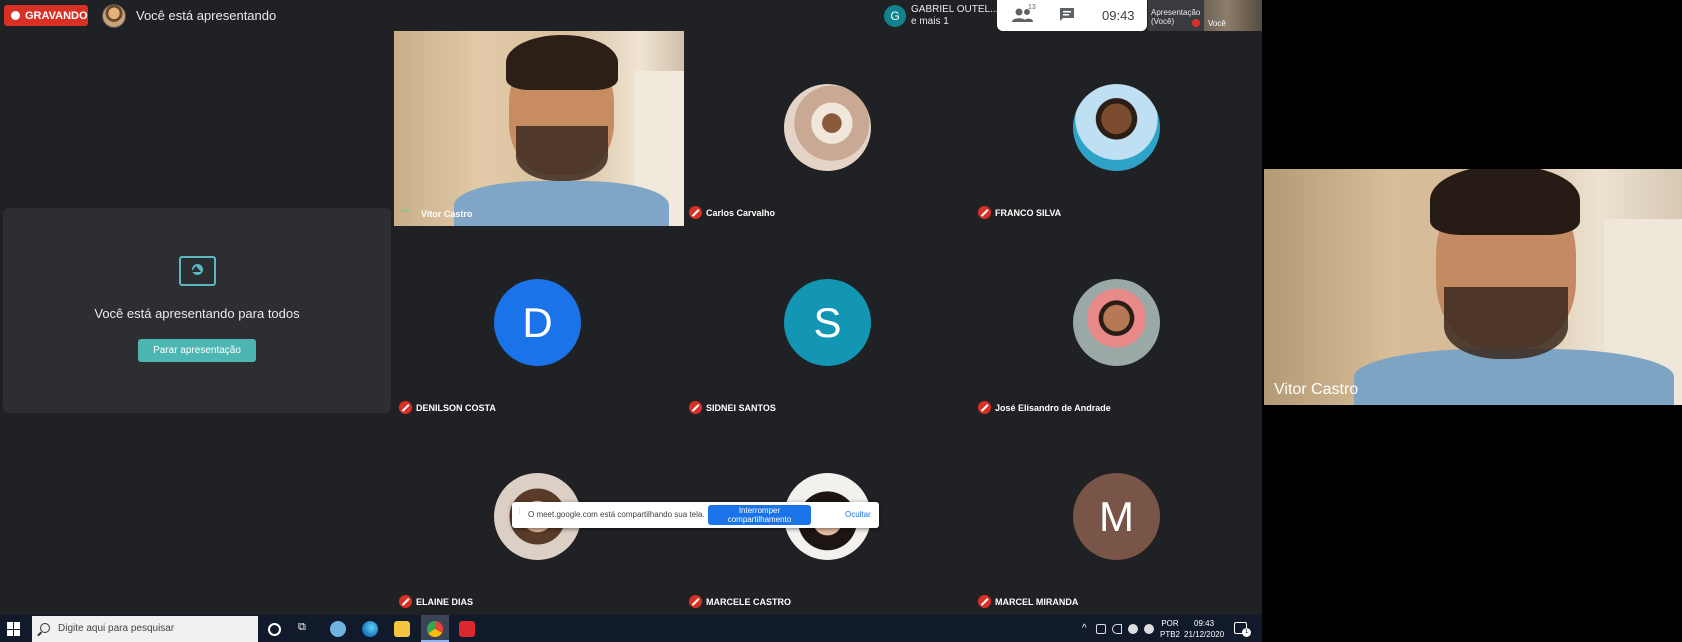  I want to click on file-explorer-icon, so click(402, 629).